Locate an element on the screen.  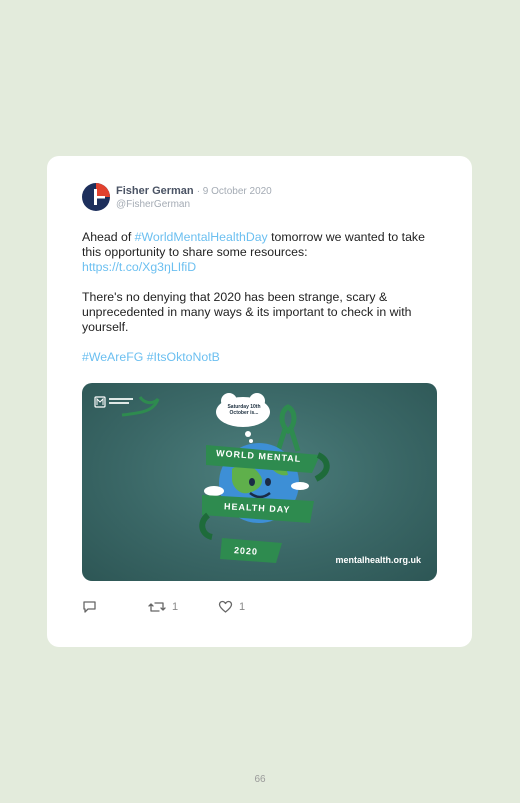
heart-icon is located at coordinates (225, 606).